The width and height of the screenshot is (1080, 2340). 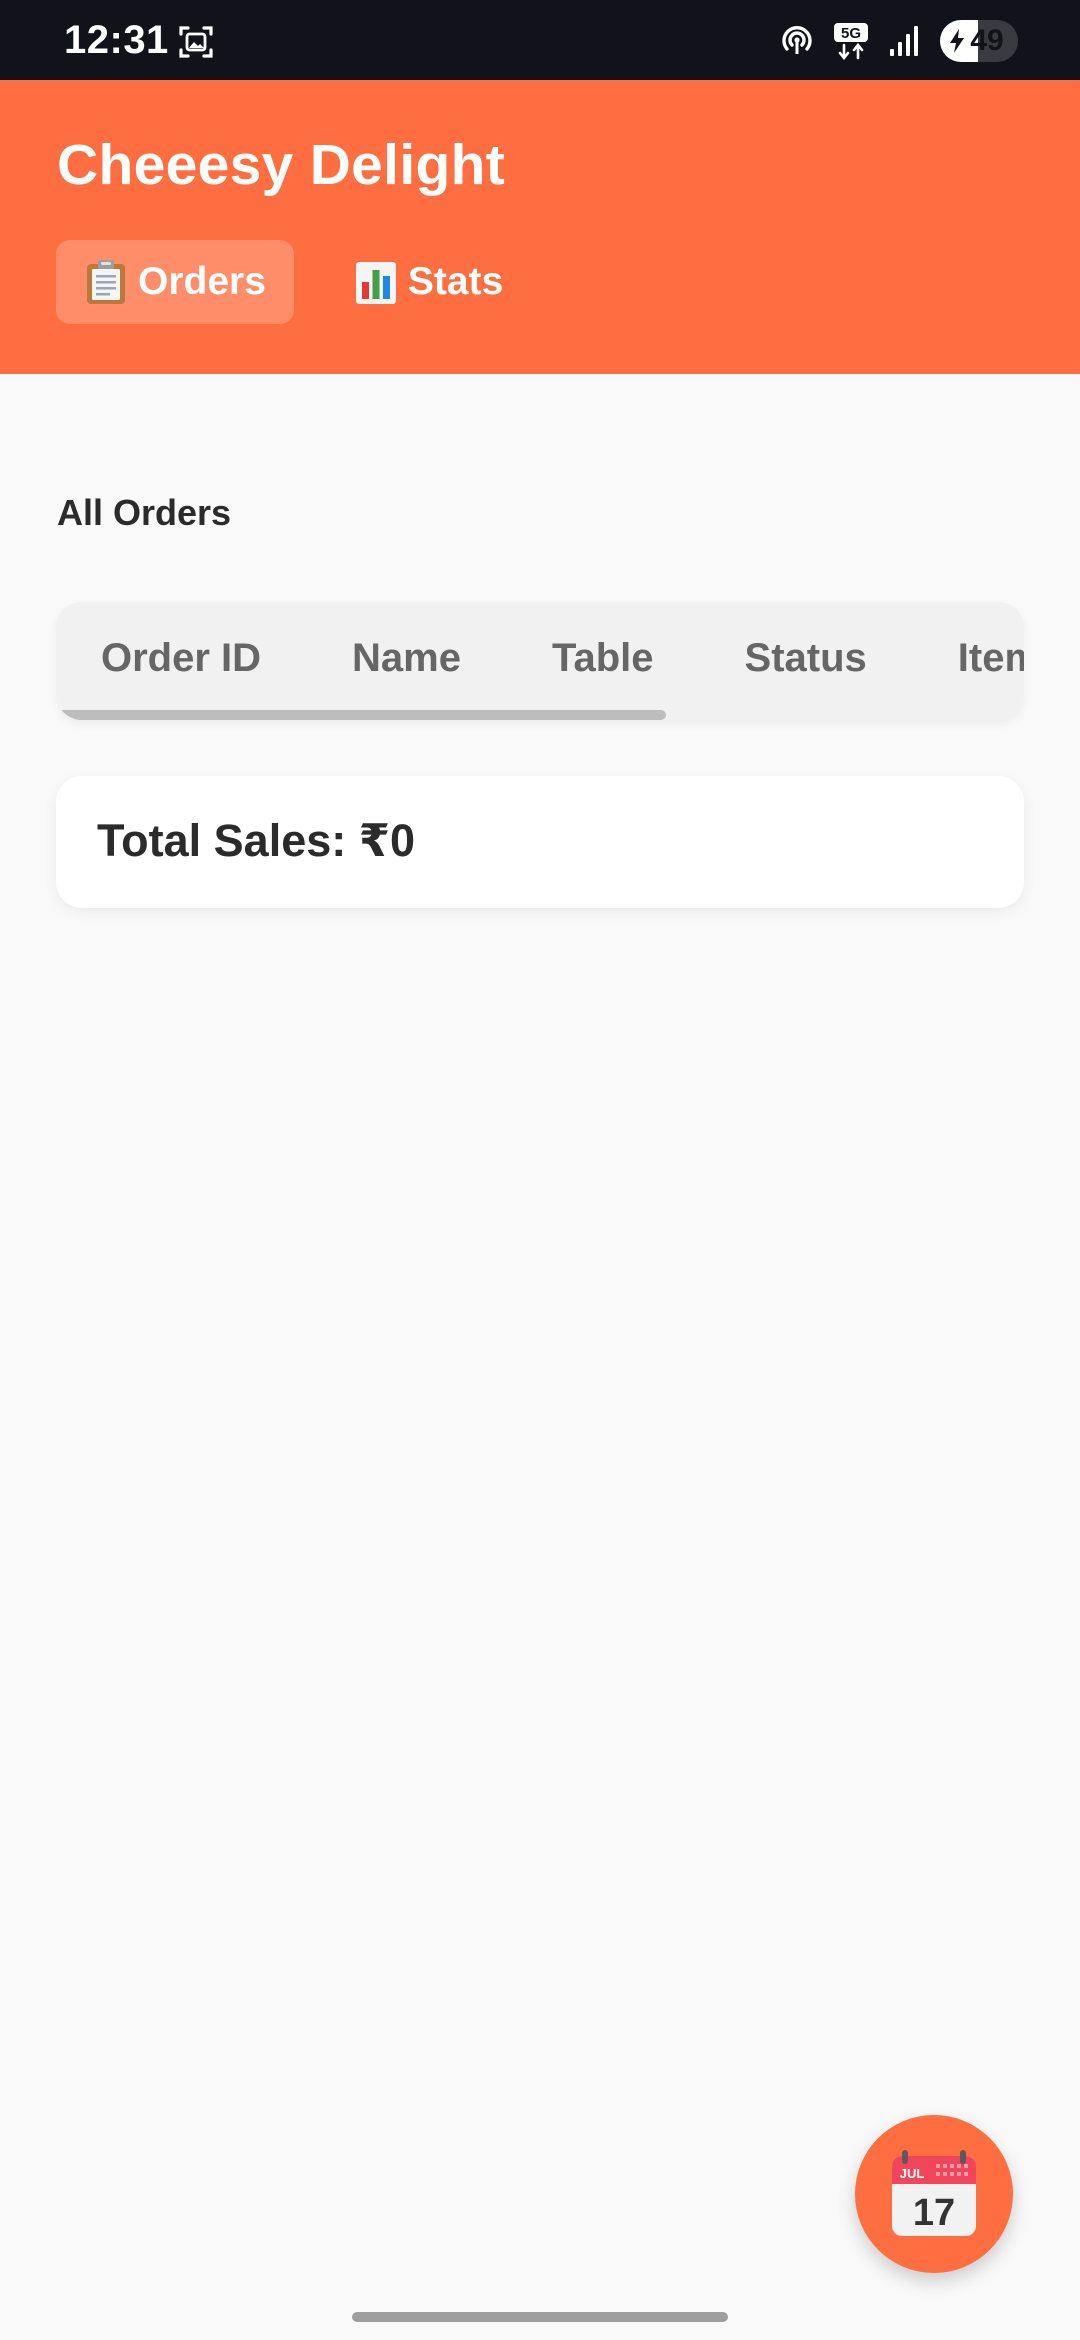 I want to click on network-5g-icon: 5G, so click(x=851, y=41).